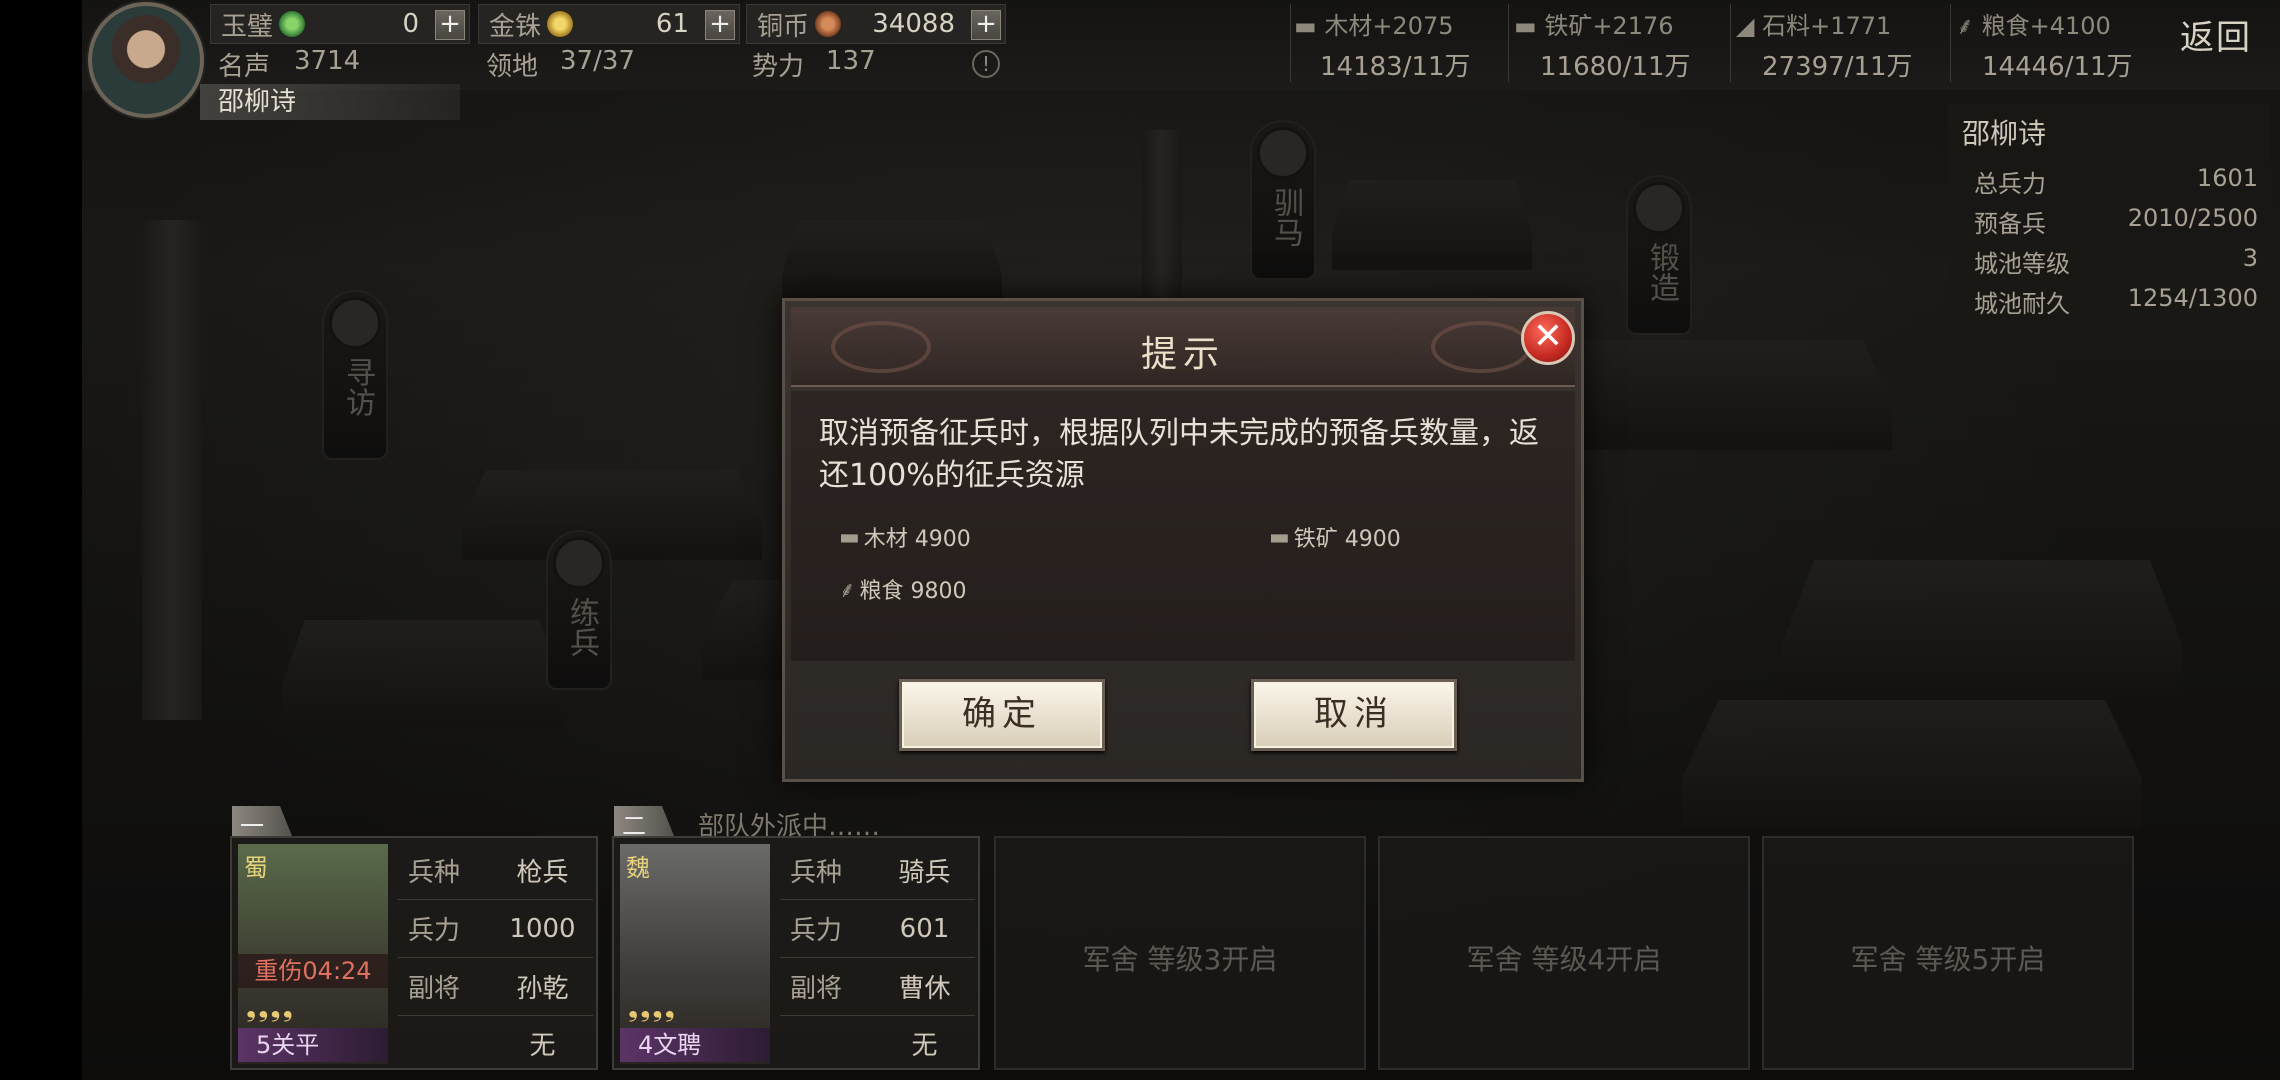  Describe the element at coordinates (2116, 221) in the screenshot. I see `city-stat-row: 预备兵 2010/2500` at that location.